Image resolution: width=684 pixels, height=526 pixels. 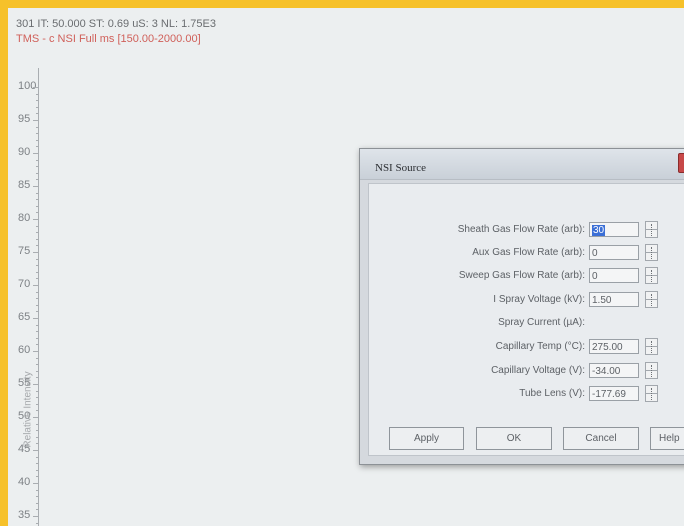 I want to click on y-tick-label: 70, so click(x=24, y=284).